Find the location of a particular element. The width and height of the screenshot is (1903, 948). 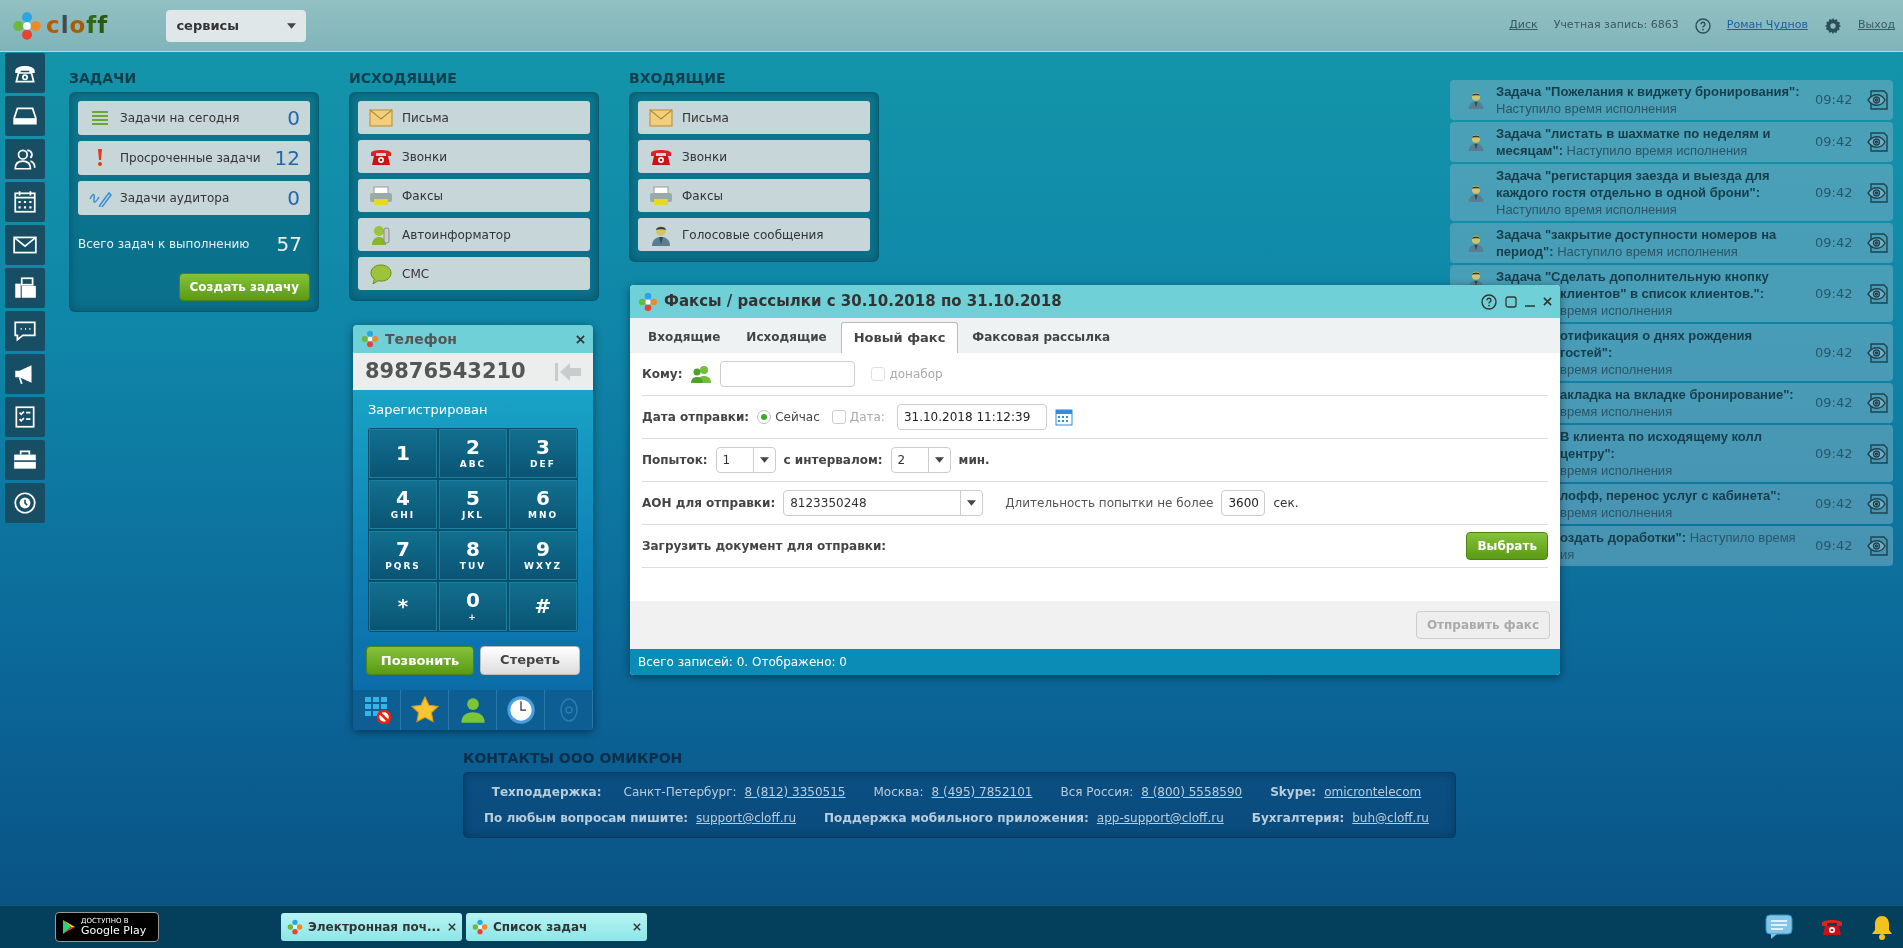

dial-key: 6 MNO is located at coordinates (543, 504).